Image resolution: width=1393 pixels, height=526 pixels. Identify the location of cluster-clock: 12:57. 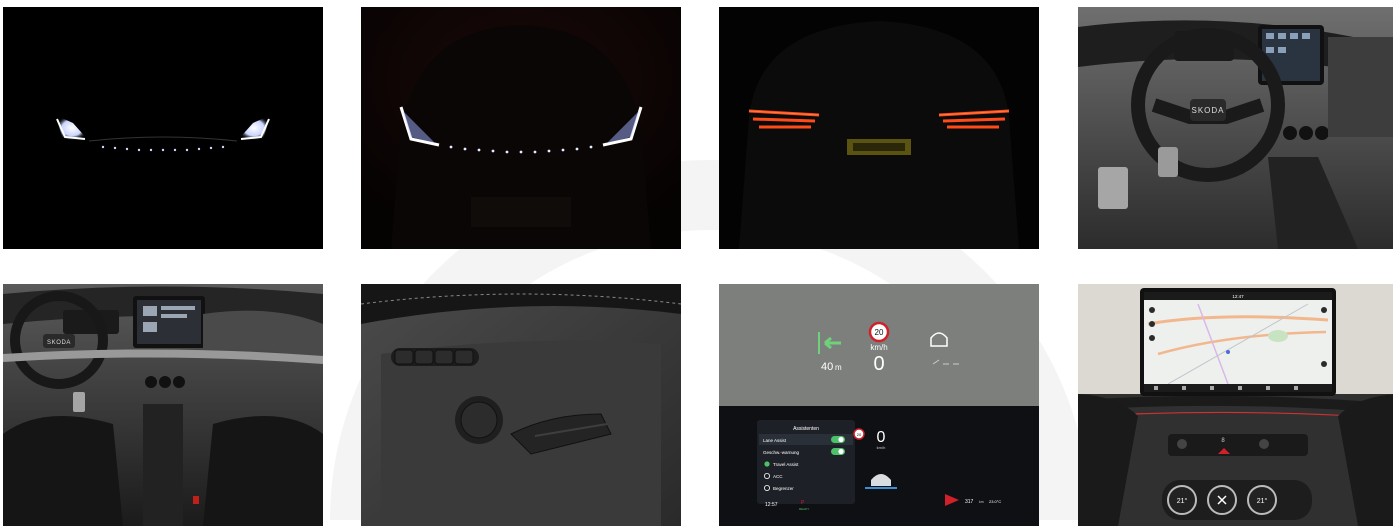
(771, 505).